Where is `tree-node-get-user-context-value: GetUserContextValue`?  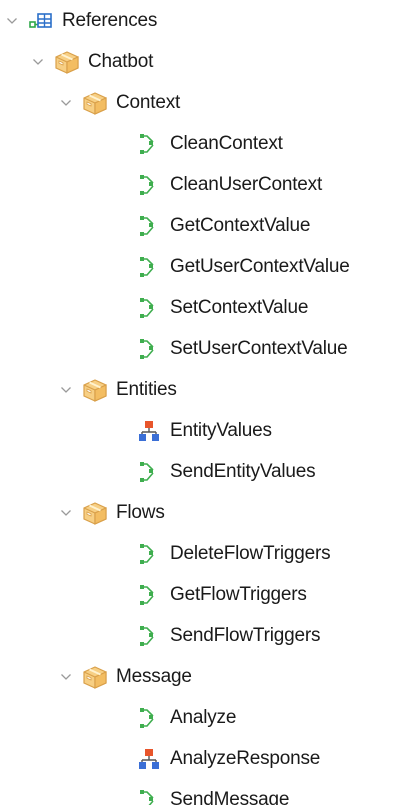 tree-node-get-user-context-value: GetUserContextValue is located at coordinates (243, 267).